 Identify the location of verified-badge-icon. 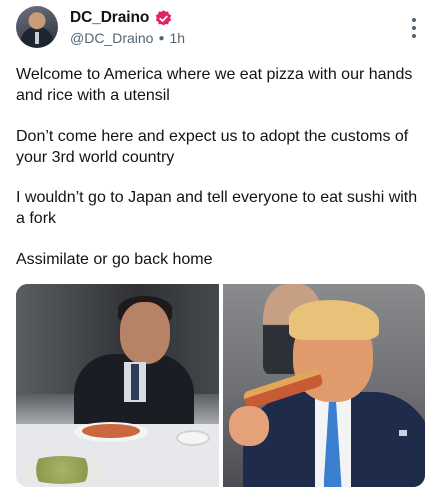
(164, 17).